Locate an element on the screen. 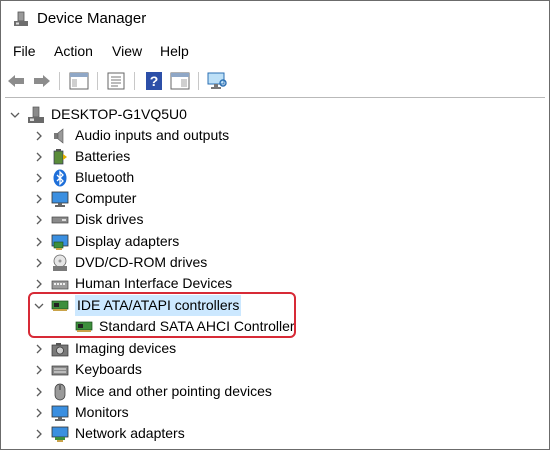 The image size is (550, 450). hid-icon is located at coordinates (60, 284).